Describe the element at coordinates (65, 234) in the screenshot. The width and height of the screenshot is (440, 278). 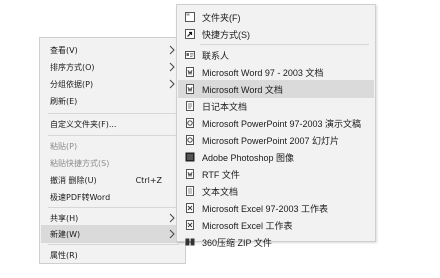
I see `menu-item-label: 新建(W)` at that location.